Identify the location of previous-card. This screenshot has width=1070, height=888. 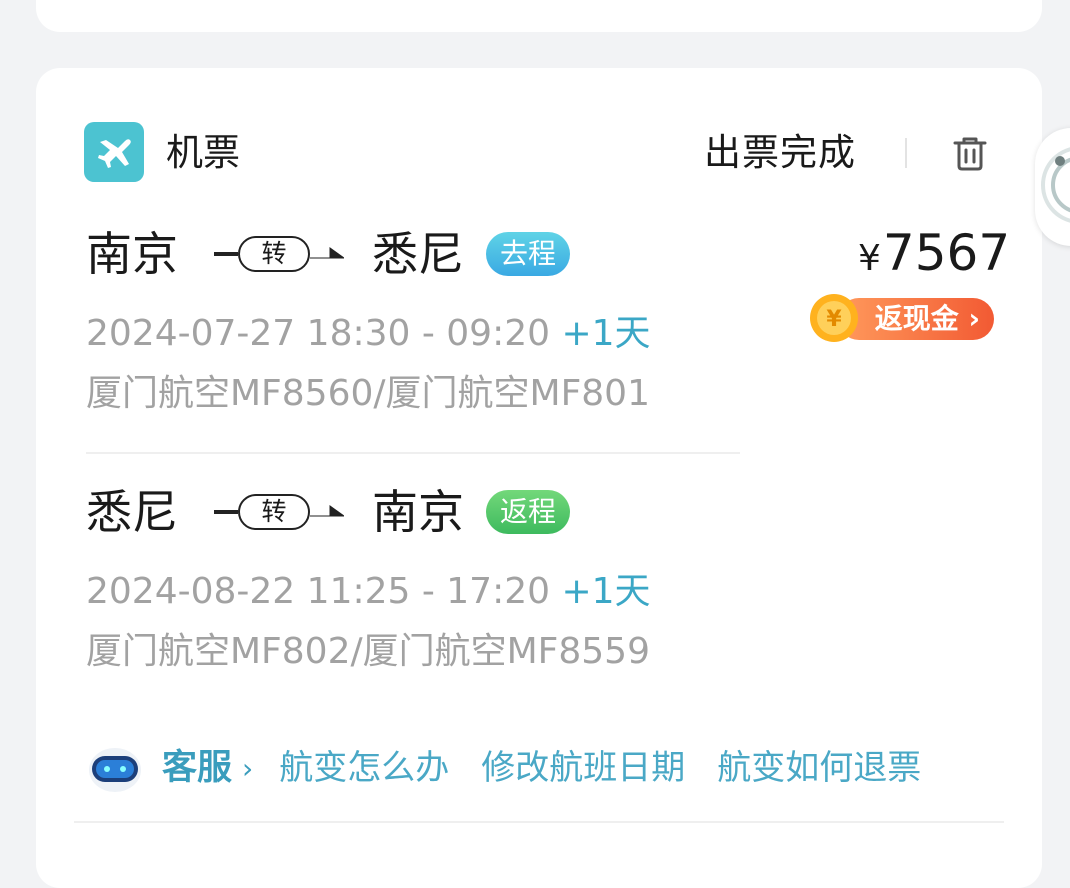
(539, 16).